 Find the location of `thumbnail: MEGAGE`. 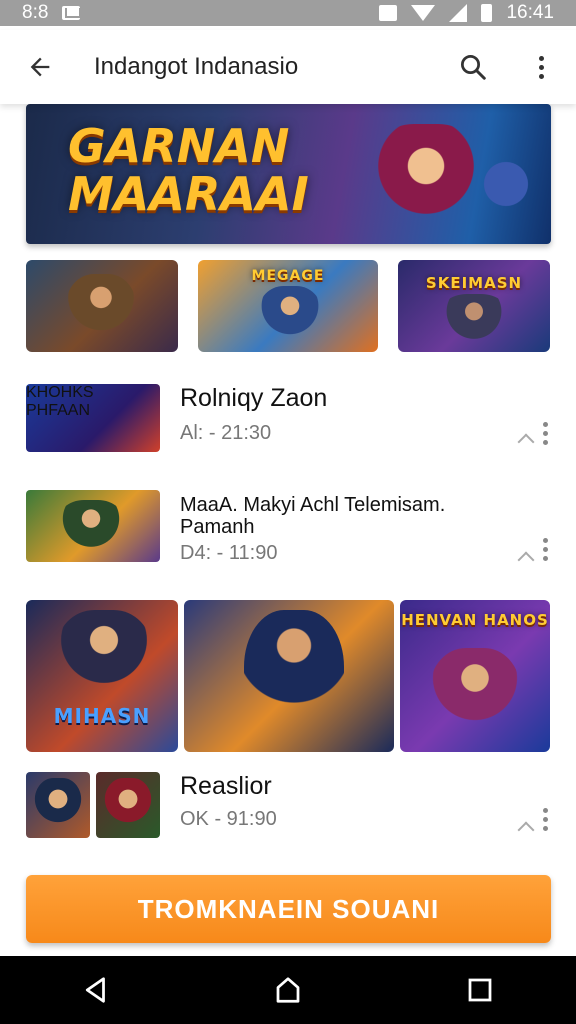

thumbnail: MEGAGE is located at coordinates (288, 306).